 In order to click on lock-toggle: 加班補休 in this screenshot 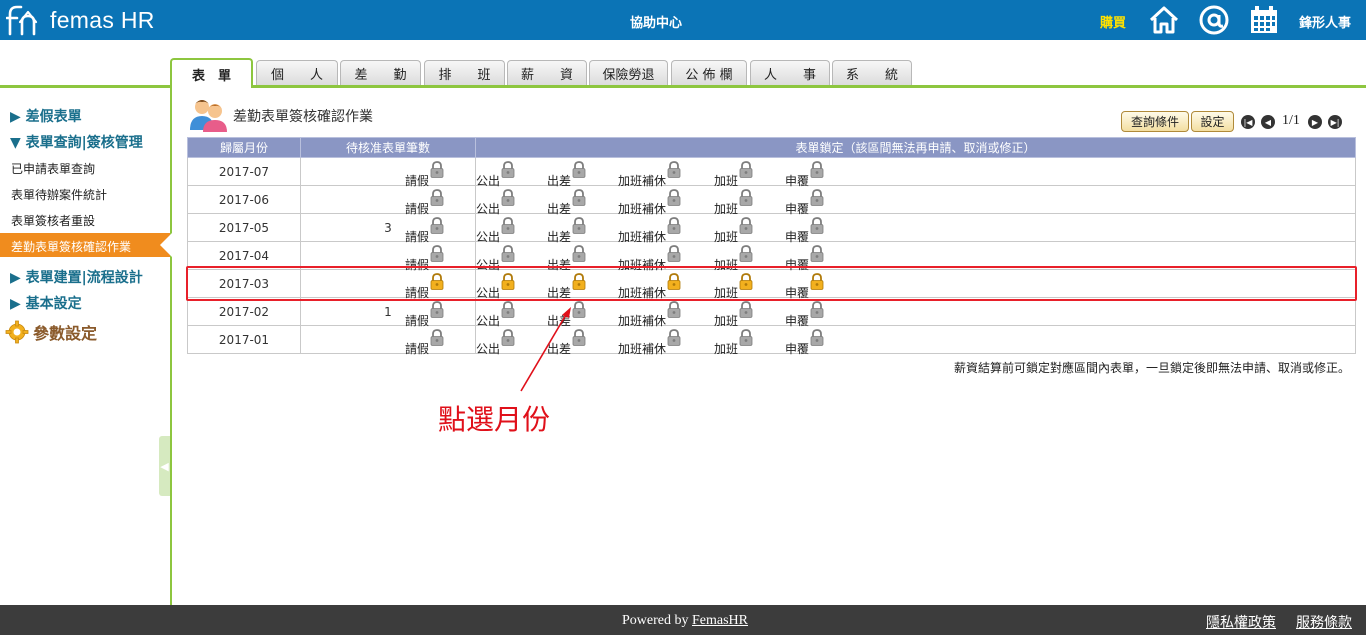, I will do `click(650, 343)`.